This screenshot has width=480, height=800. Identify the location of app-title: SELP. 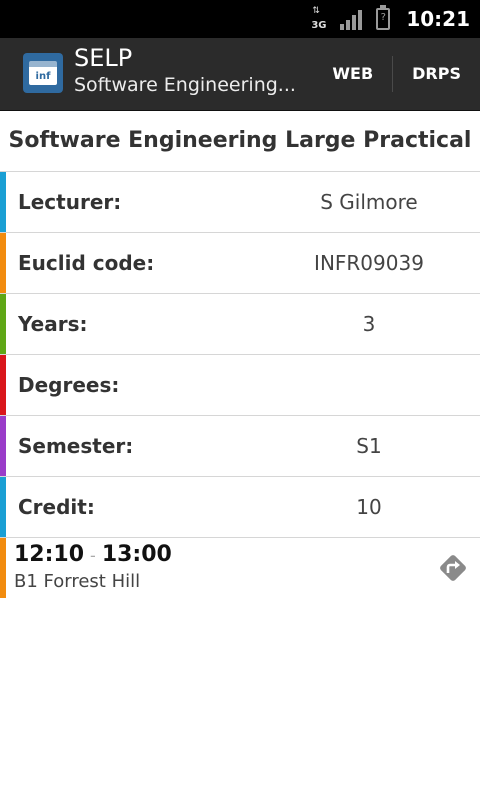
(103, 58).